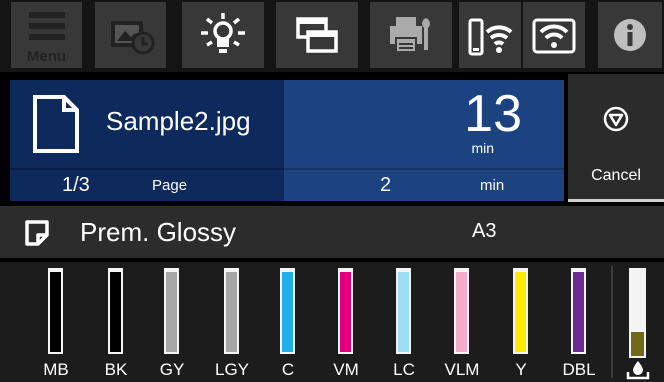  Describe the element at coordinates (637, 344) in the screenshot. I see `maintenance-box-fill` at that location.